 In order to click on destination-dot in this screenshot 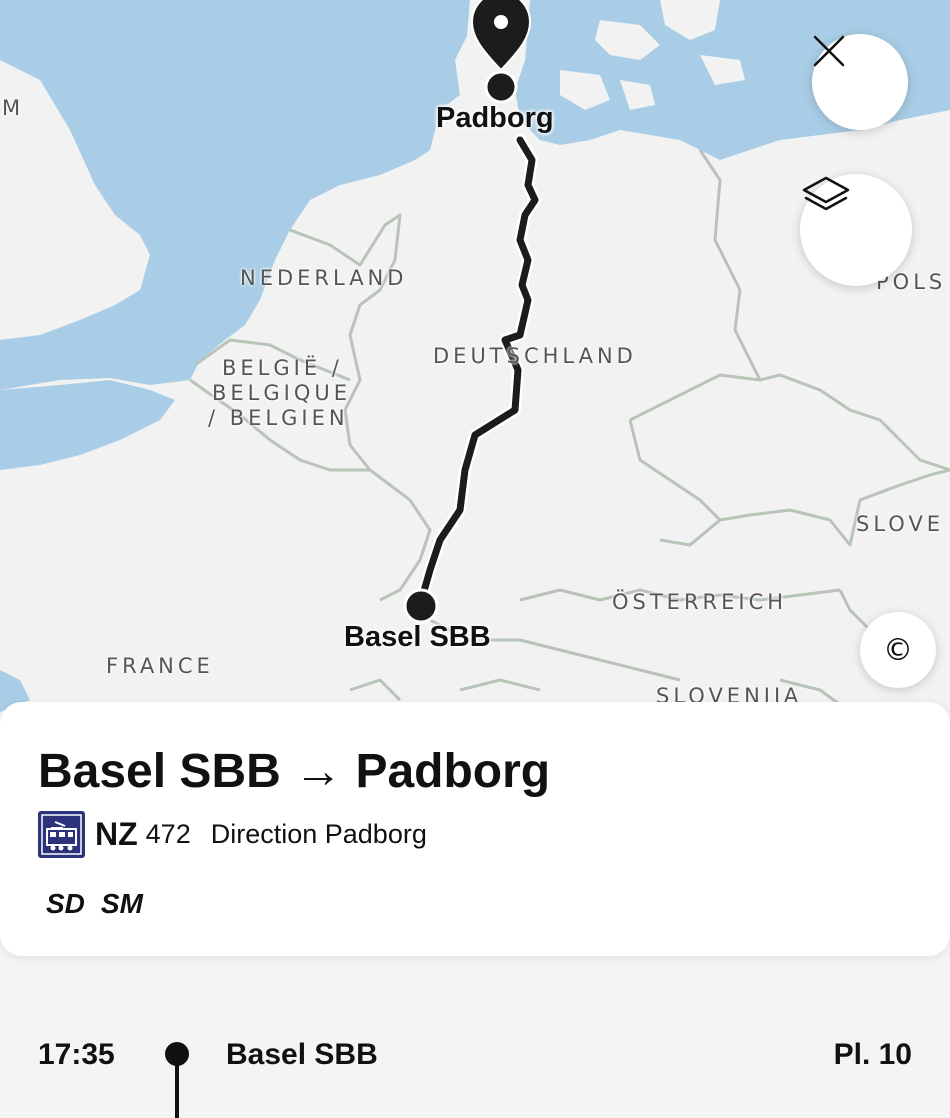, I will do `click(501, 87)`.